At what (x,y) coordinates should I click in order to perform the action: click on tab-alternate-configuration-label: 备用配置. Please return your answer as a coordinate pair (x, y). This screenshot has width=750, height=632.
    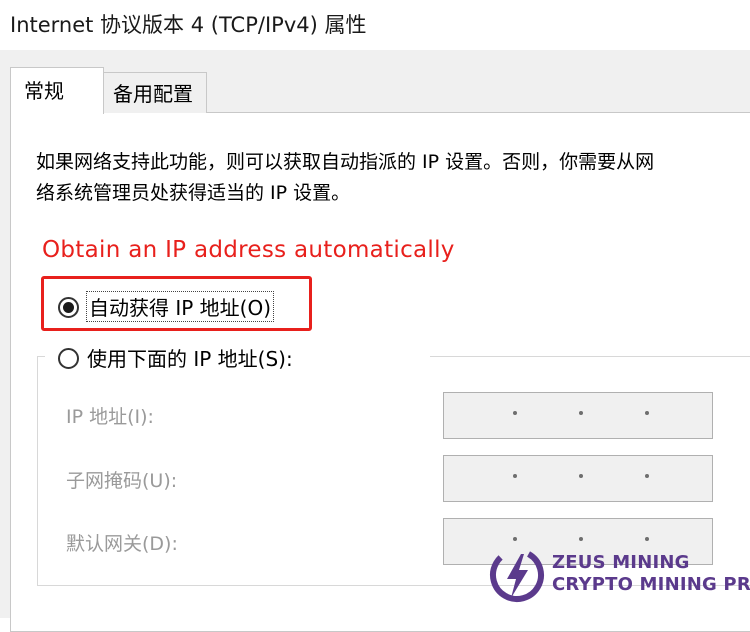
    Looking at the image, I should click on (153, 94).